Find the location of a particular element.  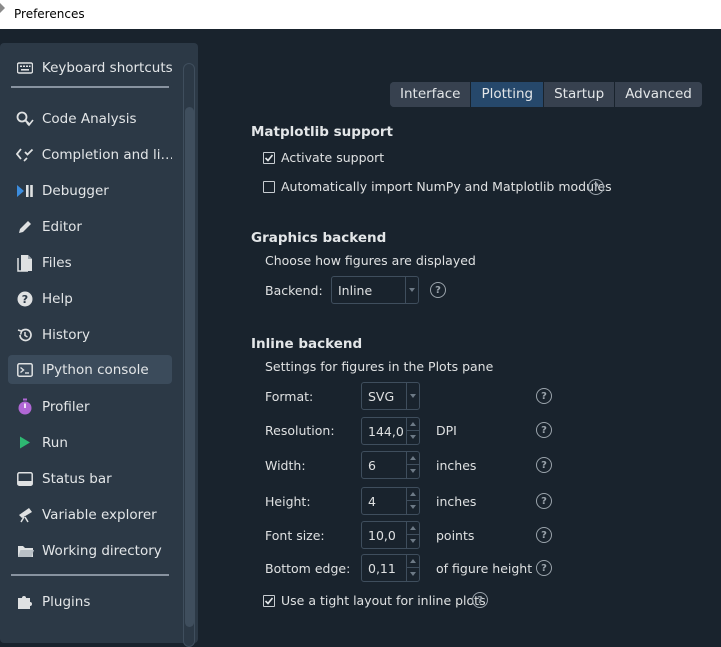

font-size-label: Font size: is located at coordinates (295, 535).